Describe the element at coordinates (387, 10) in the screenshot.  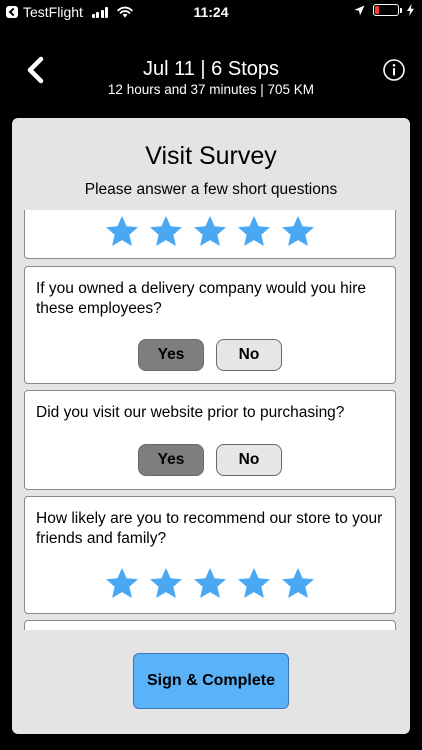
I see `battery-icon` at that location.